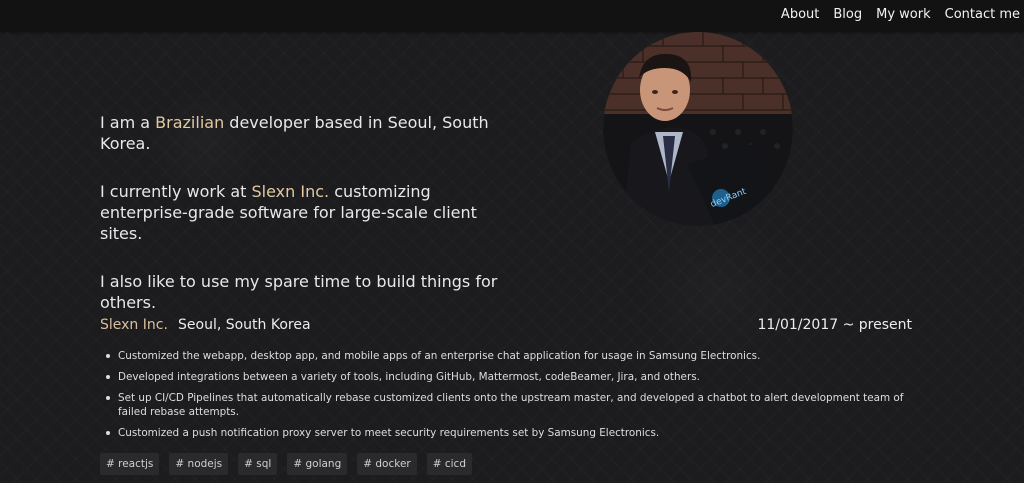  What do you see at coordinates (244, 325) in the screenshot?
I see `job-location: Seoul, South Korea` at bounding box center [244, 325].